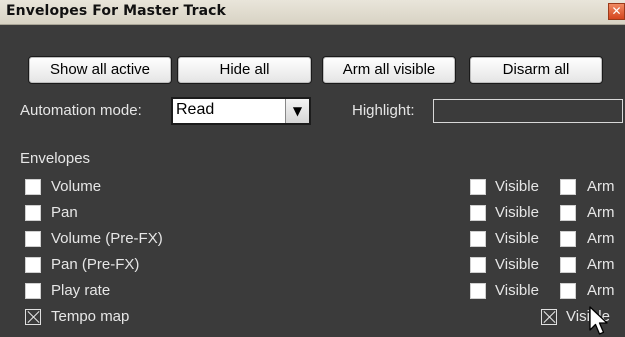 This screenshot has height=337, width=625. Describe the element at coordinates (598, 320) in the screenshot. I see `mouse-pointer-icon` at that location.